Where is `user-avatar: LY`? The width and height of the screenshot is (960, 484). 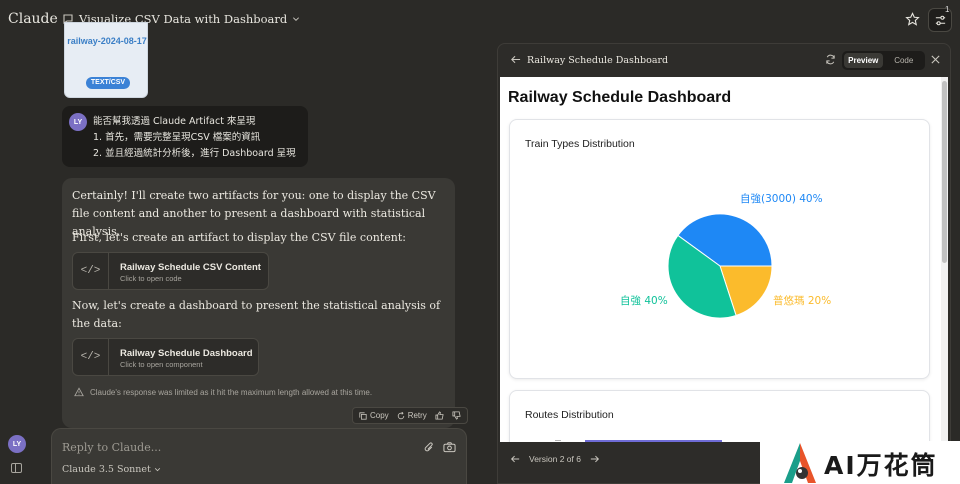 user-avatar: LY is located at coordinates (78, 122).